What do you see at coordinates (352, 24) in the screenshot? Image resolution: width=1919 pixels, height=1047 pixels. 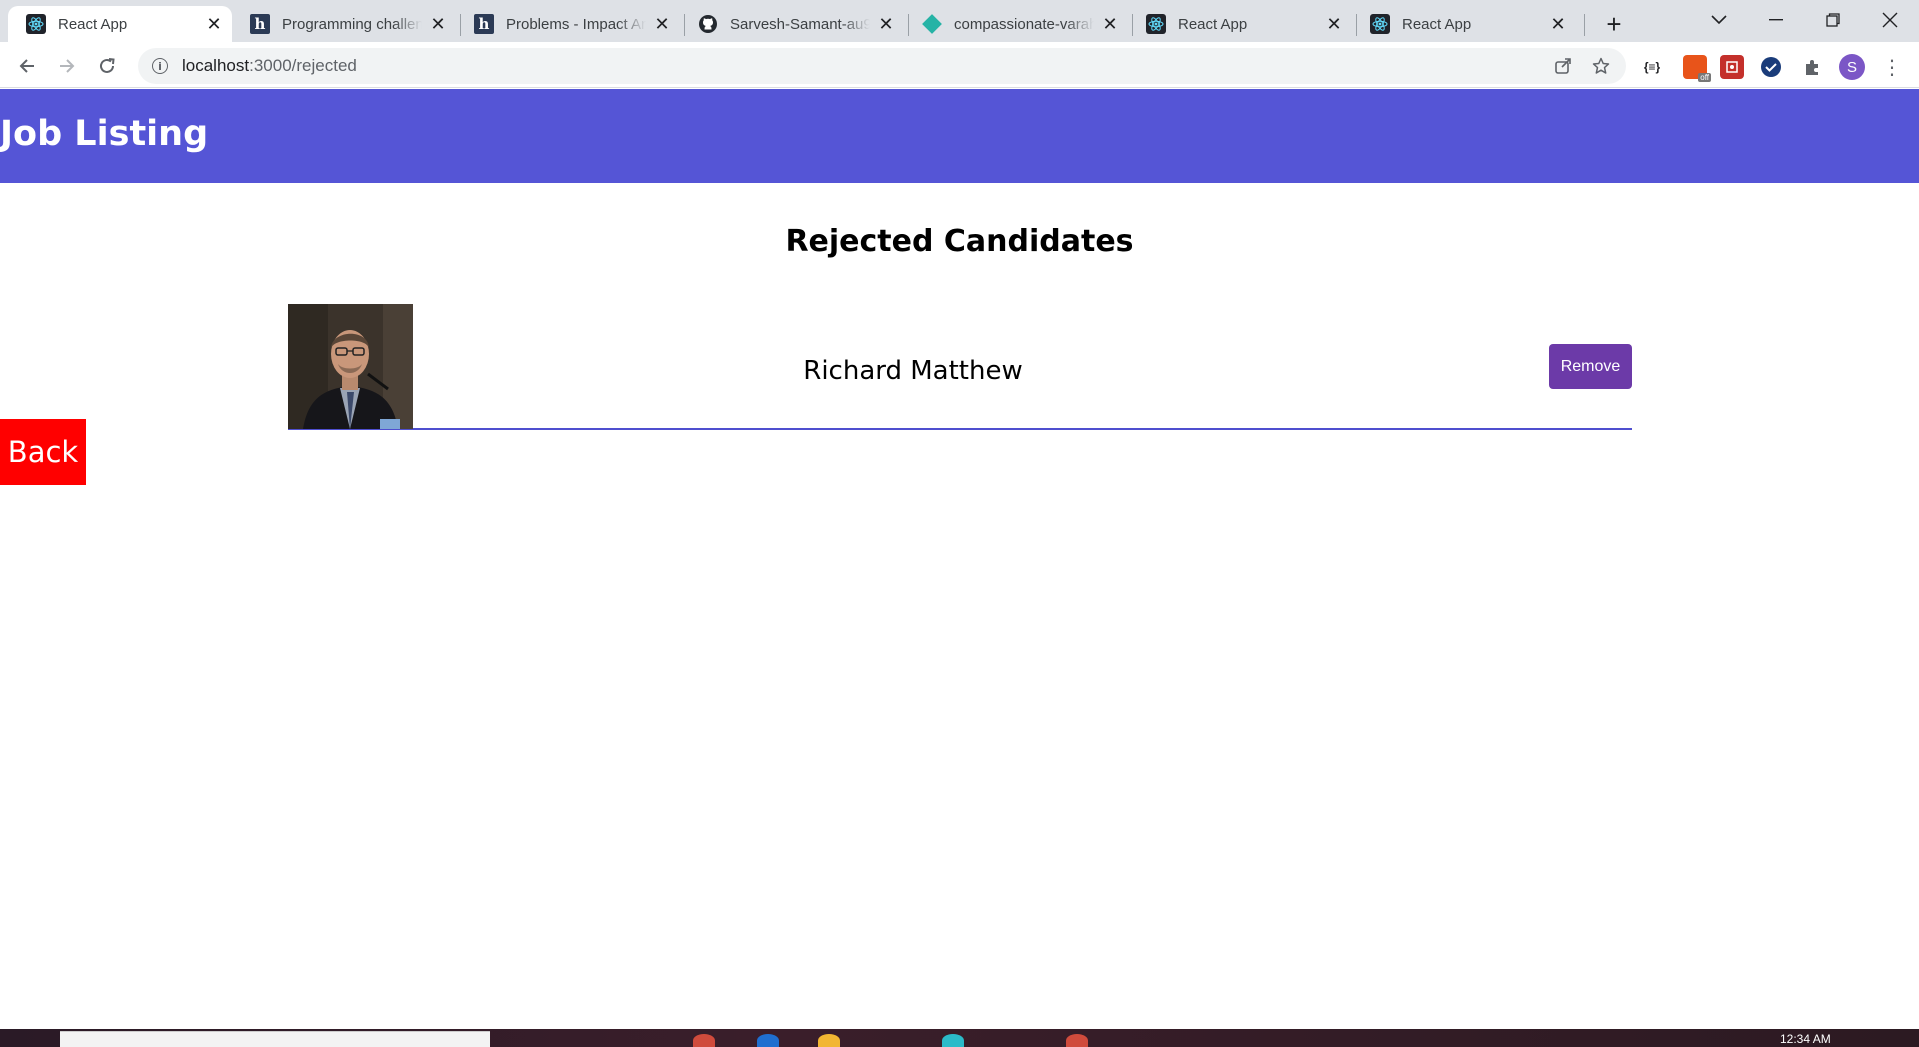 I see `tab-title: Programming challen` at bounding box center [352, 24].